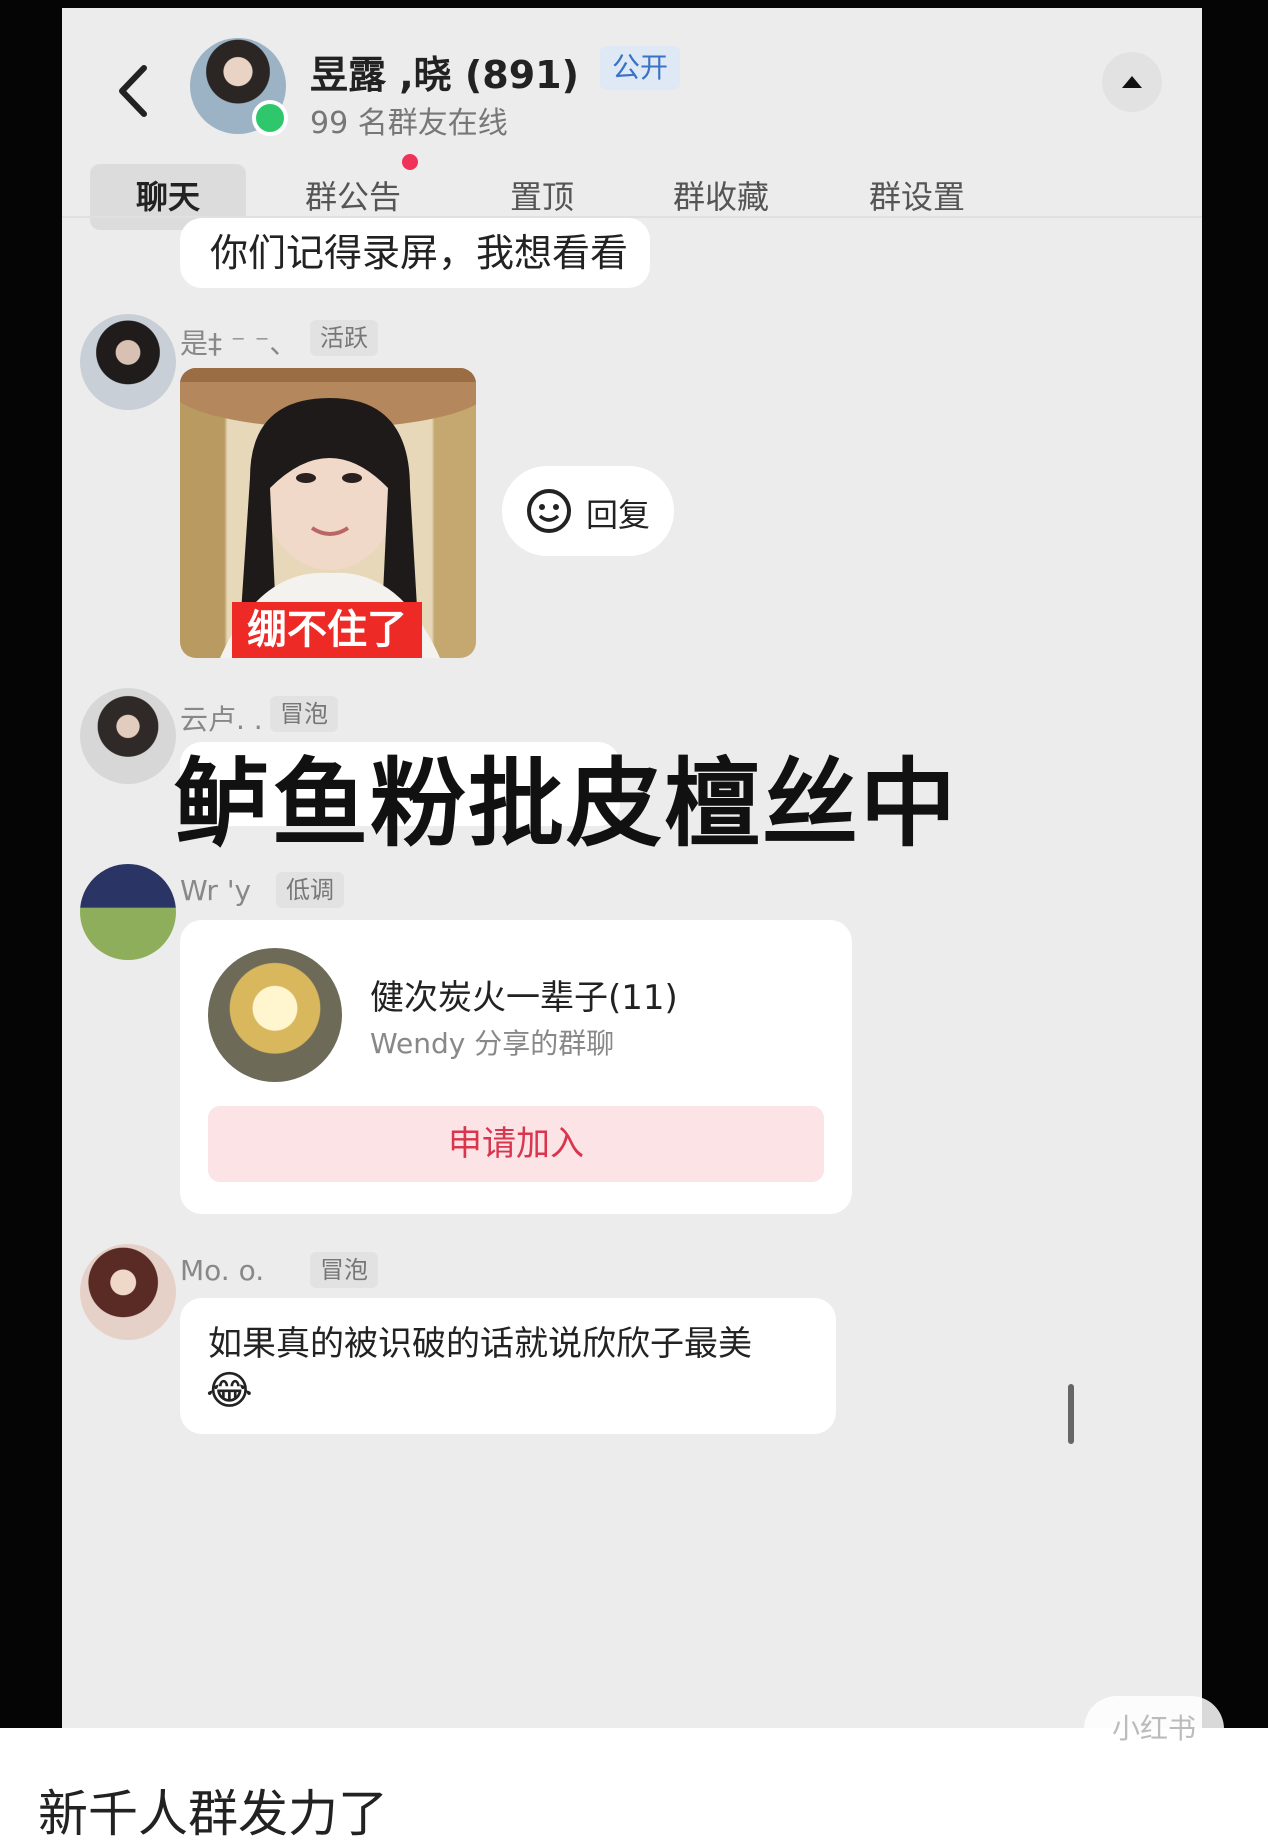 This screenshot has height=1846, width=1268. What do you see at coordinates (444, 71) in the screenshot?
I see `group-title: 昱露 ,晓 (891)` at bounding box center [444, 71].